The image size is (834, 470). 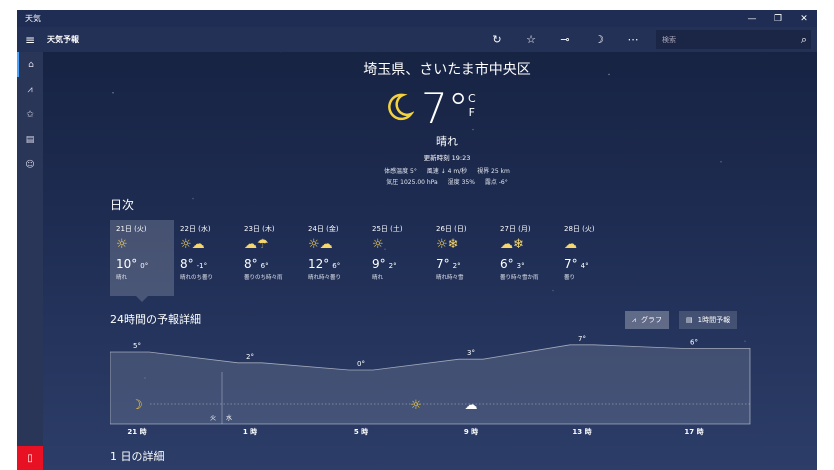 I want to click on day-condition: 曇りのち時々雨, so click(x=263, y=278).